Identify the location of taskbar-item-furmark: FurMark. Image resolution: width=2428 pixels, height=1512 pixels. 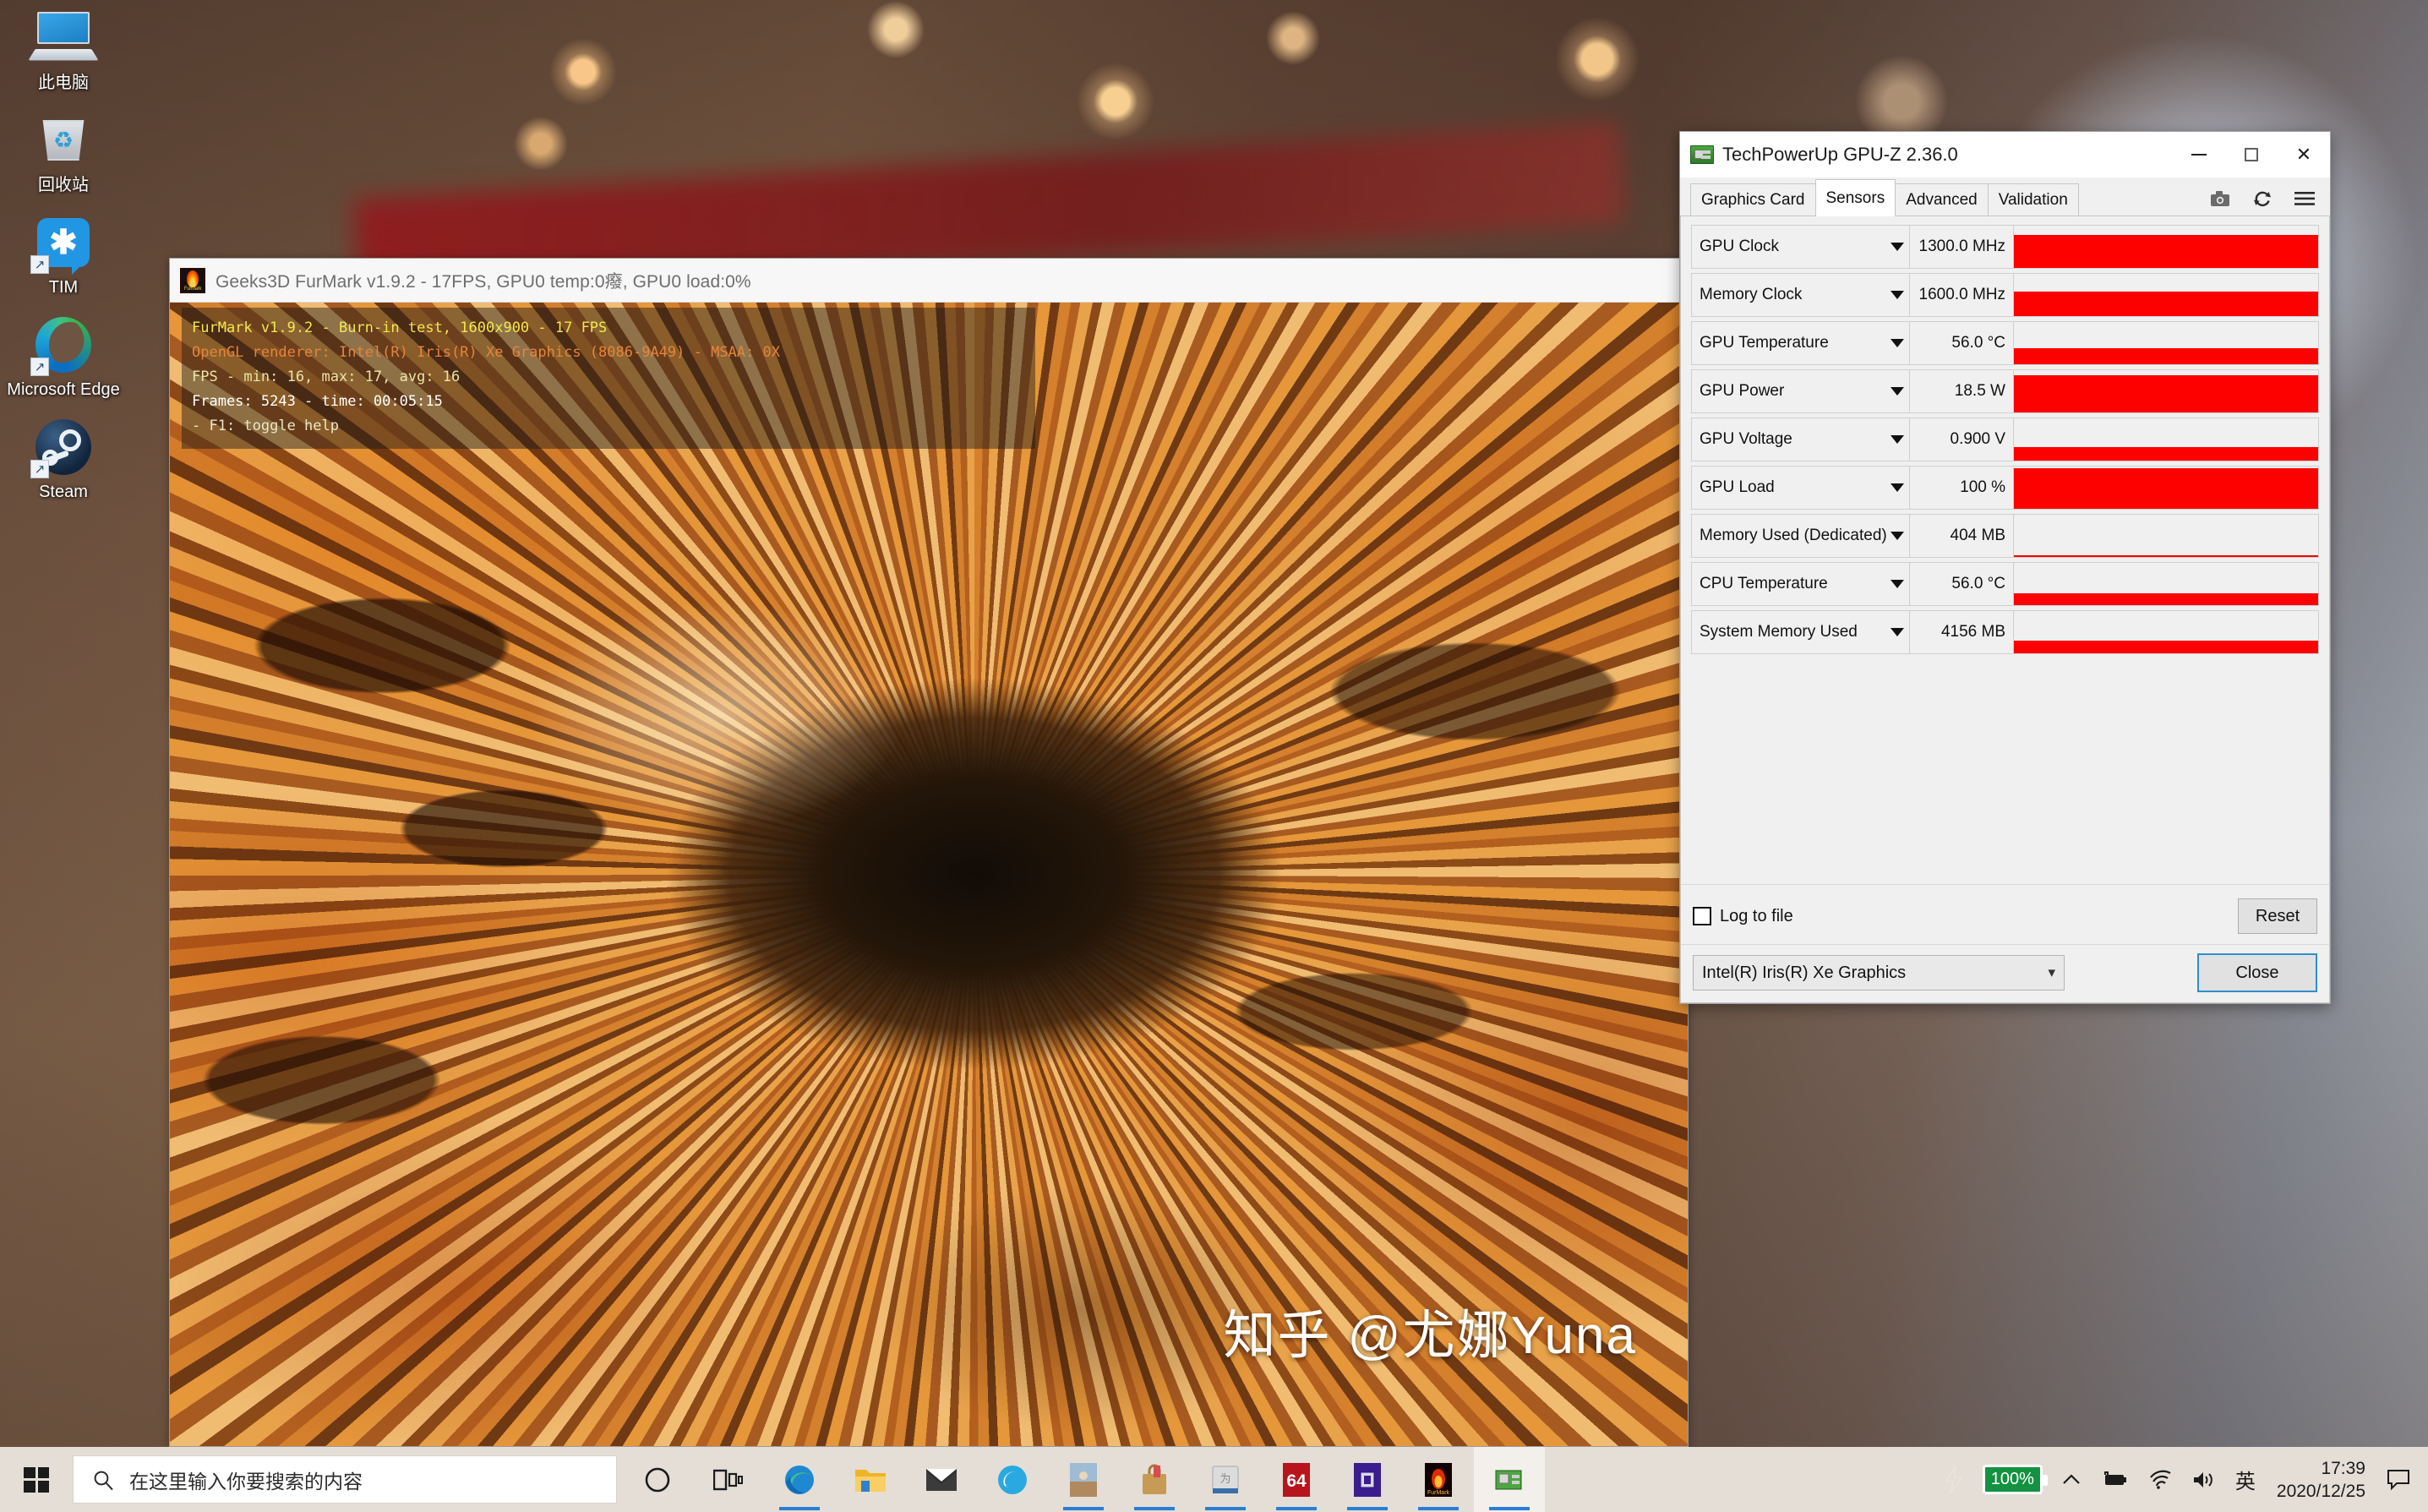
(1438, 1479).